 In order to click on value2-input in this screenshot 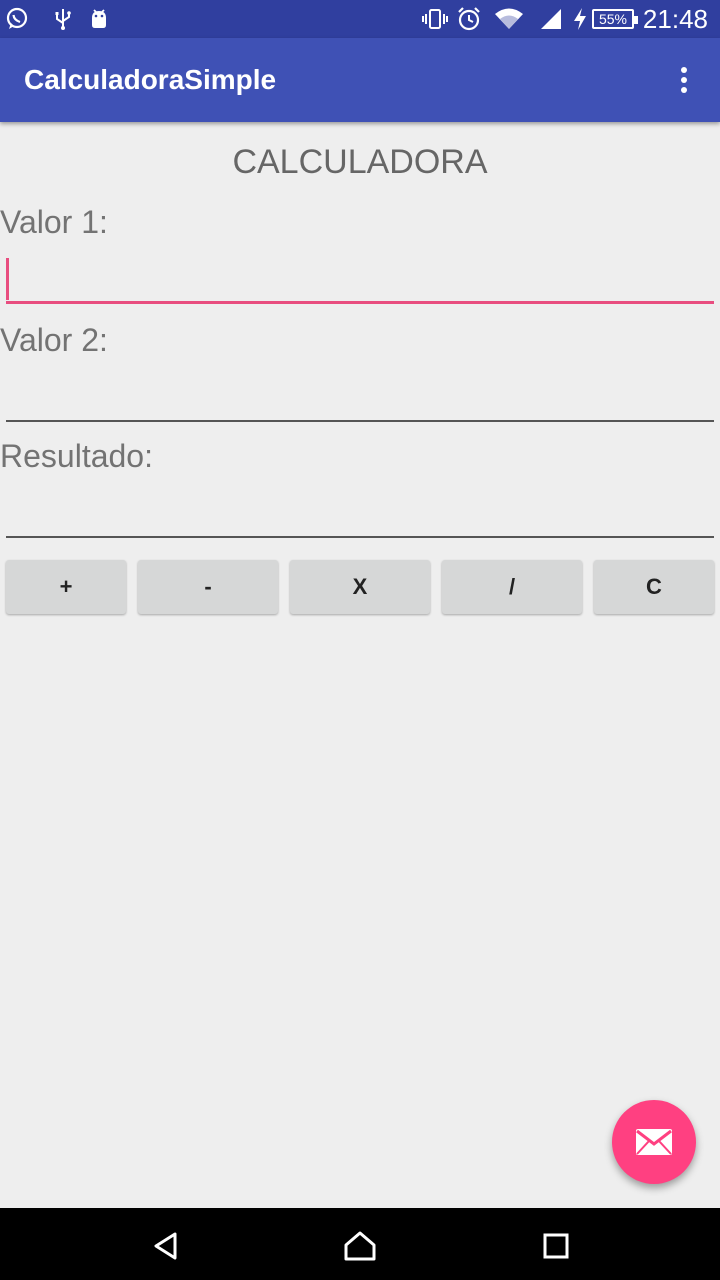, I will do `click(360, 398)`.